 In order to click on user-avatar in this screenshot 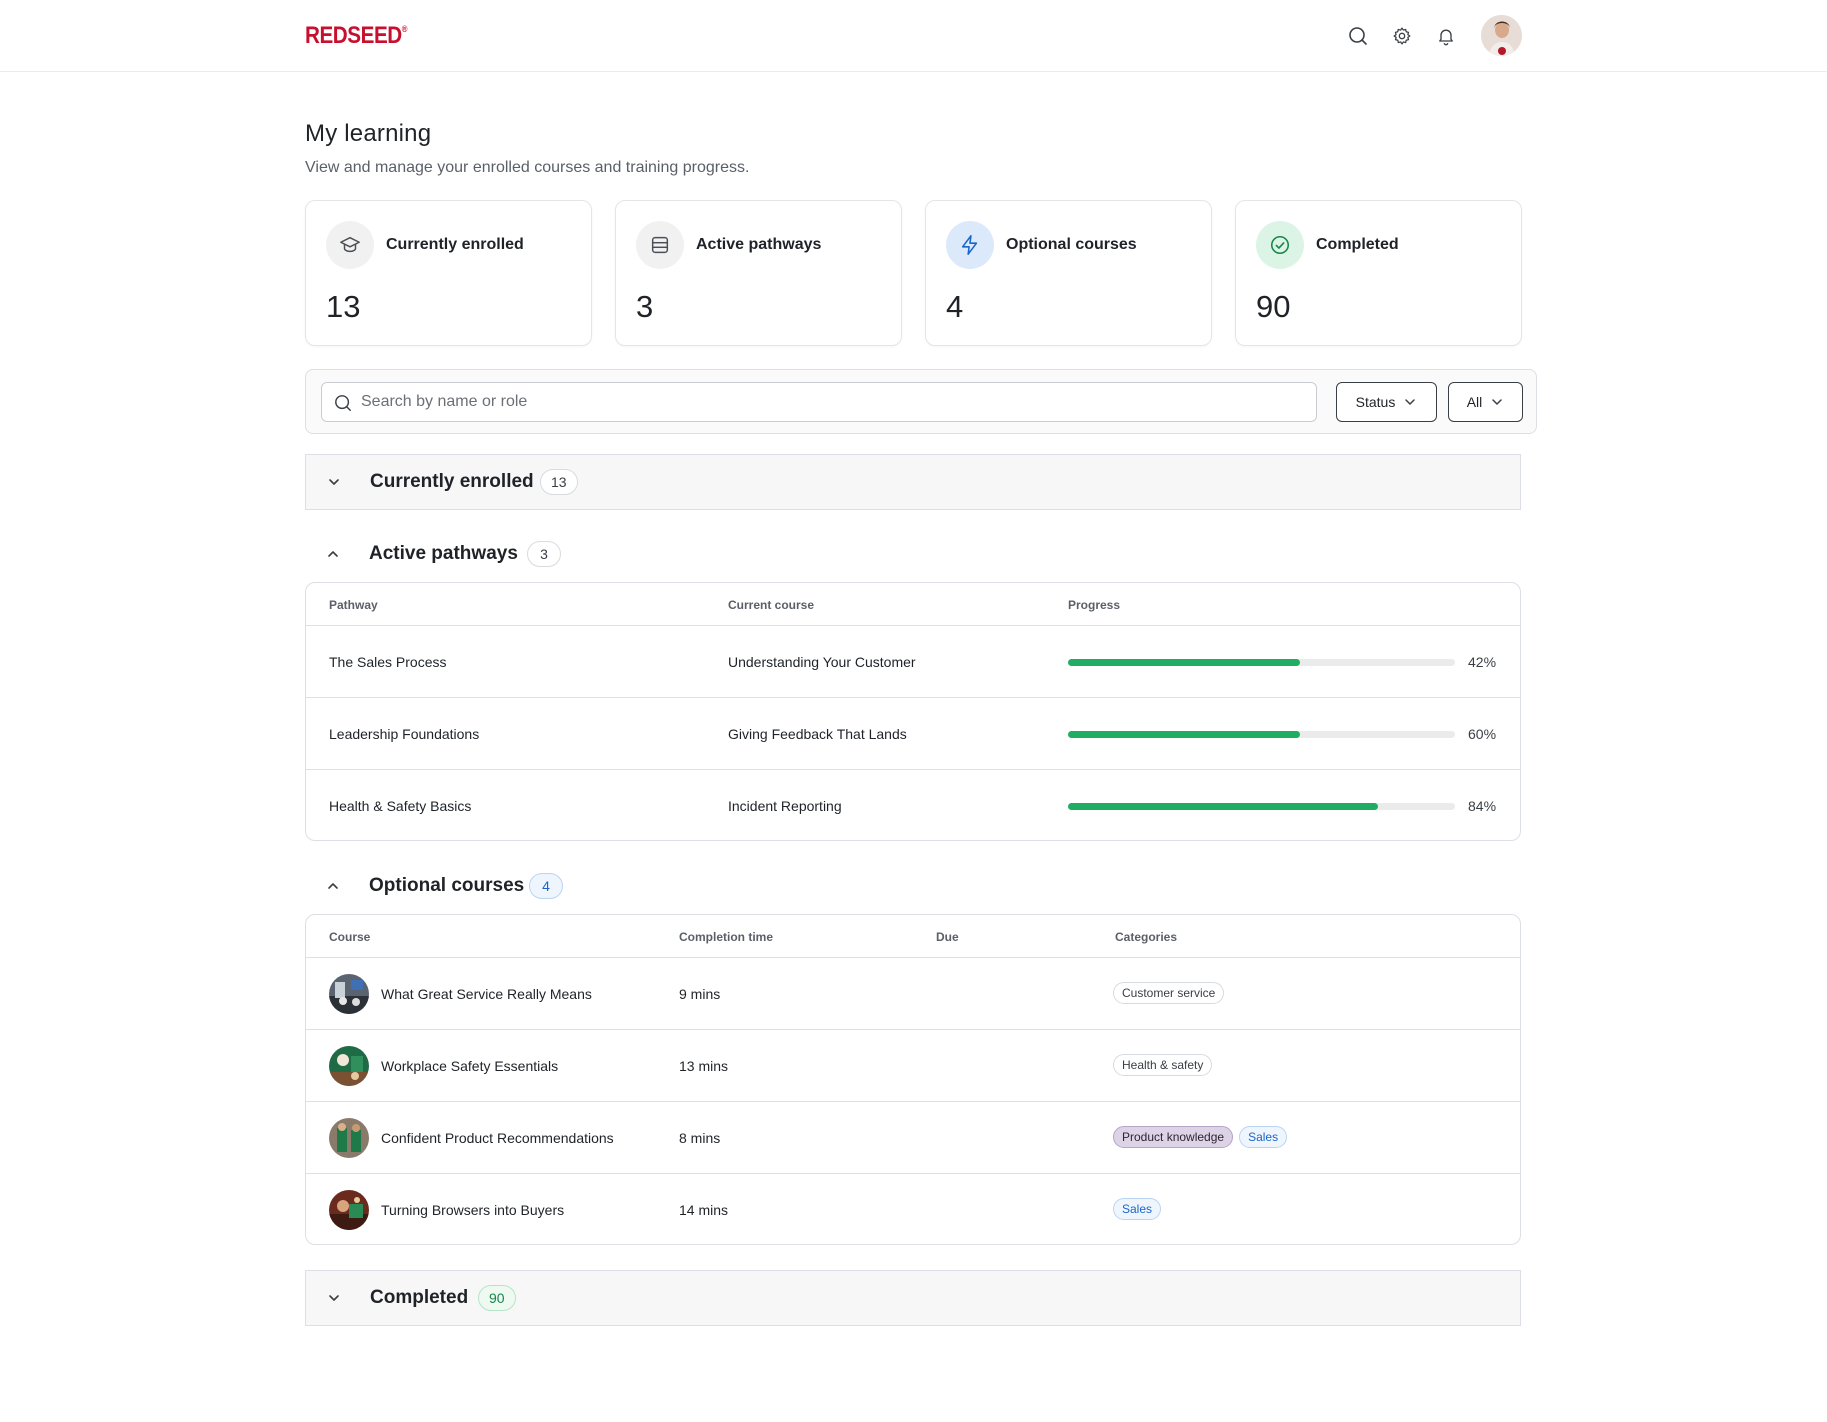, I will do `click(1501, 35)`.